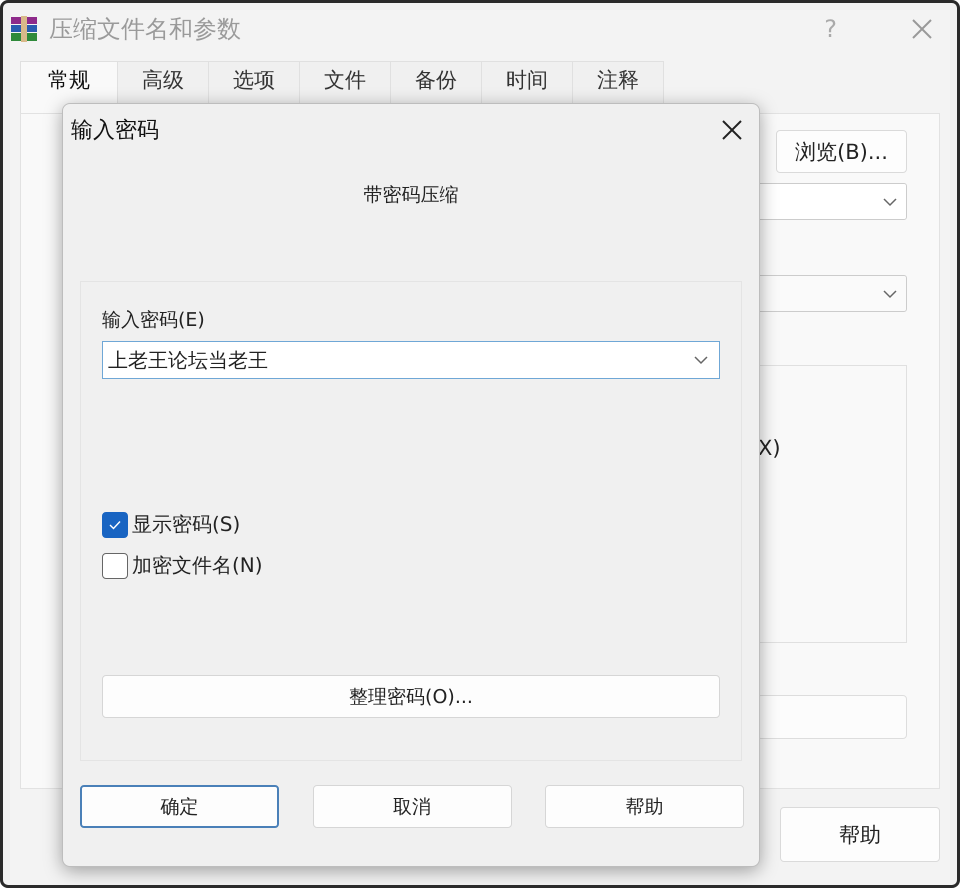  Describe the element at coordinates (153, 320) in the screenshot. I see `password-label: 输入密码(E)` at that location.